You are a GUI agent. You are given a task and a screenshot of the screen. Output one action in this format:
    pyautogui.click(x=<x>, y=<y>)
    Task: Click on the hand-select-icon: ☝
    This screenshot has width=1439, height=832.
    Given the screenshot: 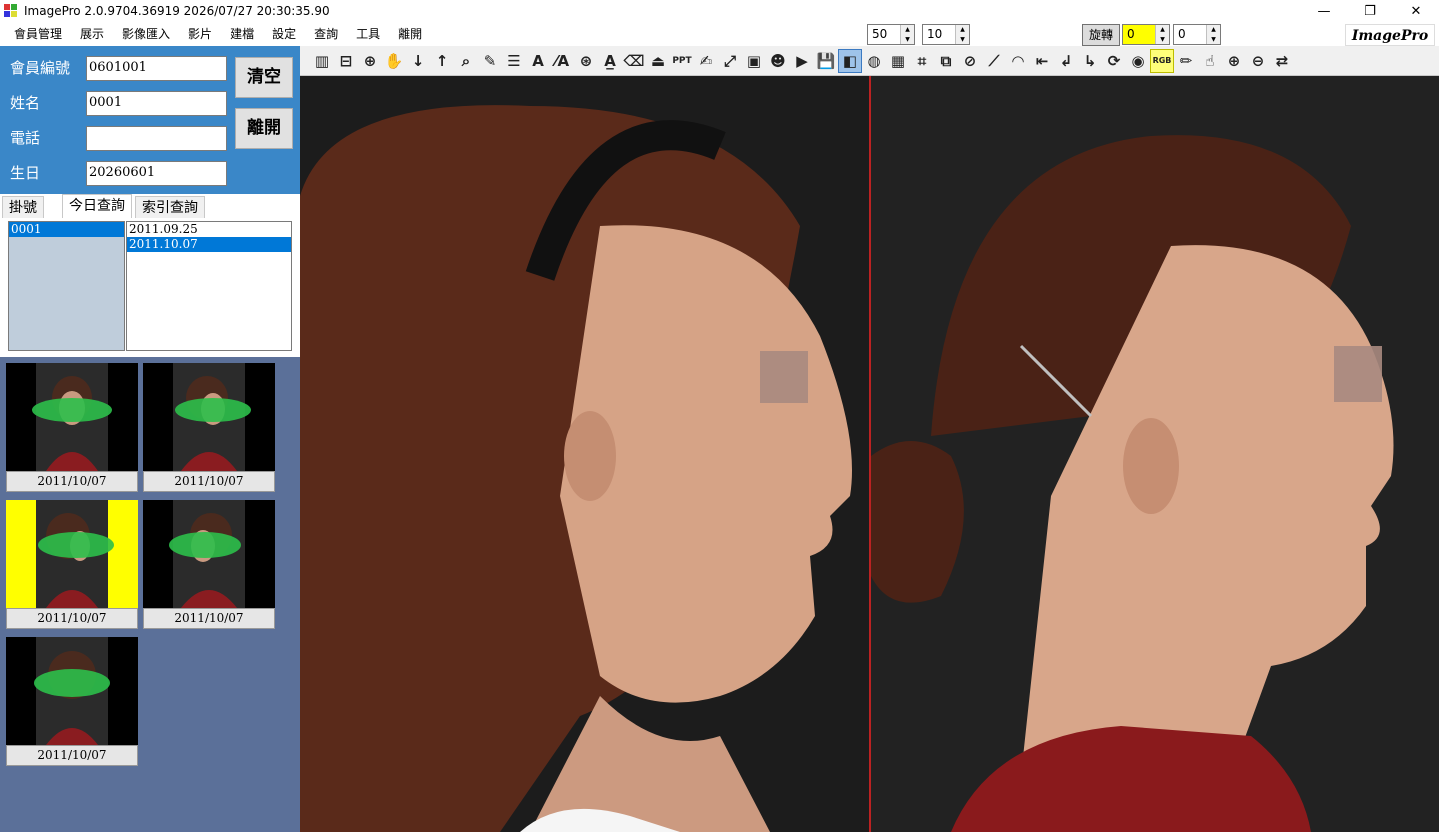 What is the action you would take?
    pyautogui.click(x=1210, y=61)
    